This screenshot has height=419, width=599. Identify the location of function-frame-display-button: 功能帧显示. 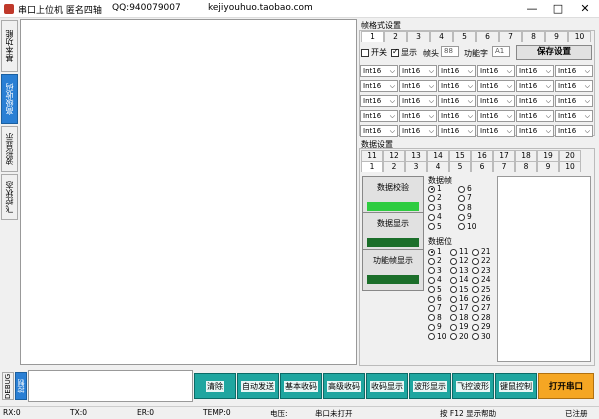
(393, 270).